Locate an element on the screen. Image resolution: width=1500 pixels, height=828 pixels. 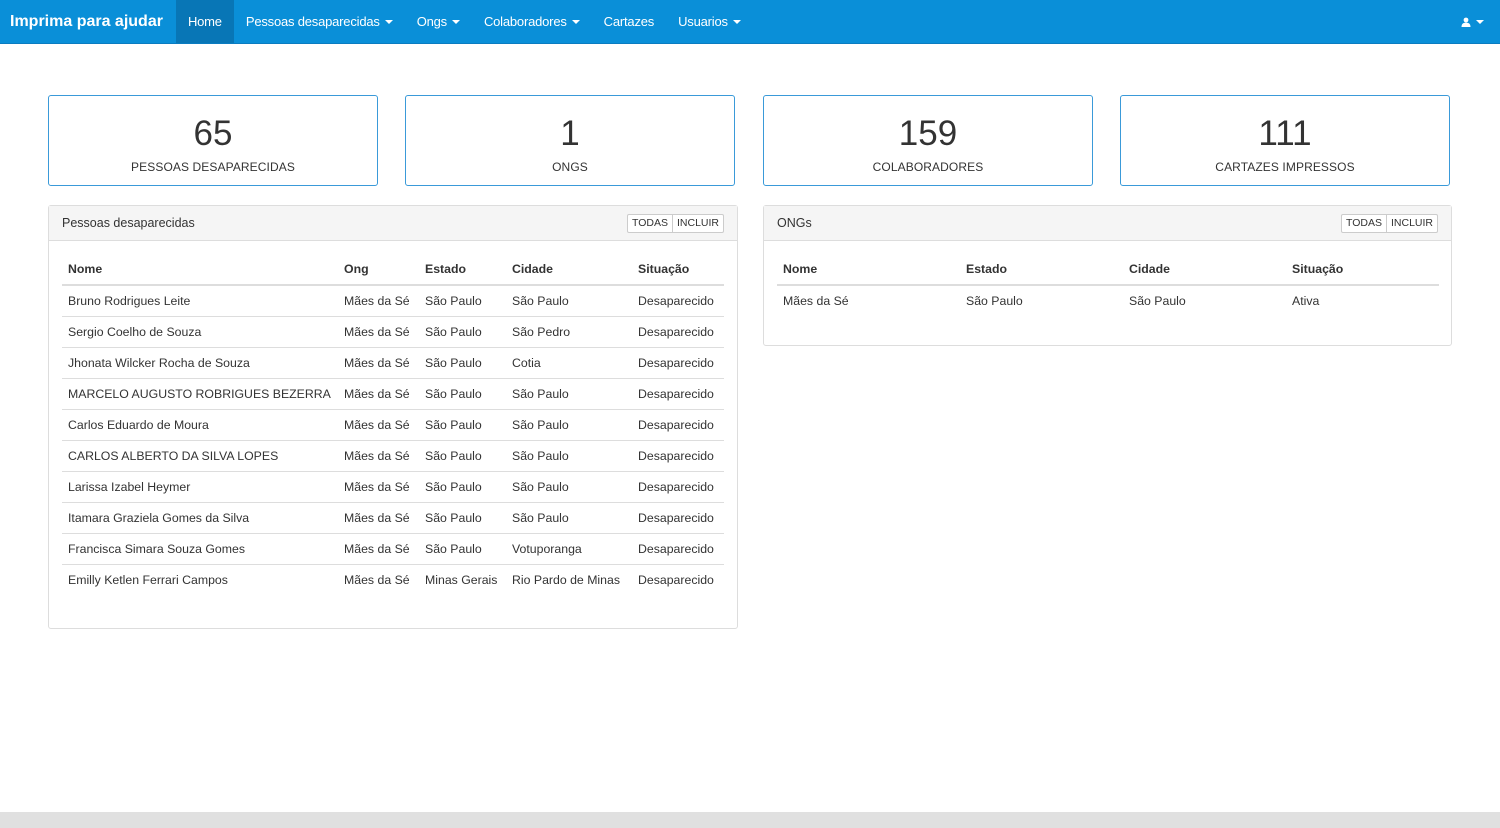
nav-usuarios: Usuarios is located at coordinates (709, 21).